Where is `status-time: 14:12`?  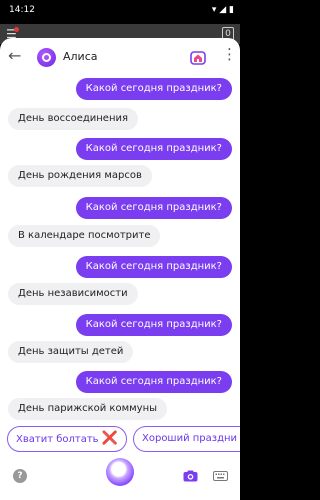
status-time: 14:12 is located at coordinates (22, 10).